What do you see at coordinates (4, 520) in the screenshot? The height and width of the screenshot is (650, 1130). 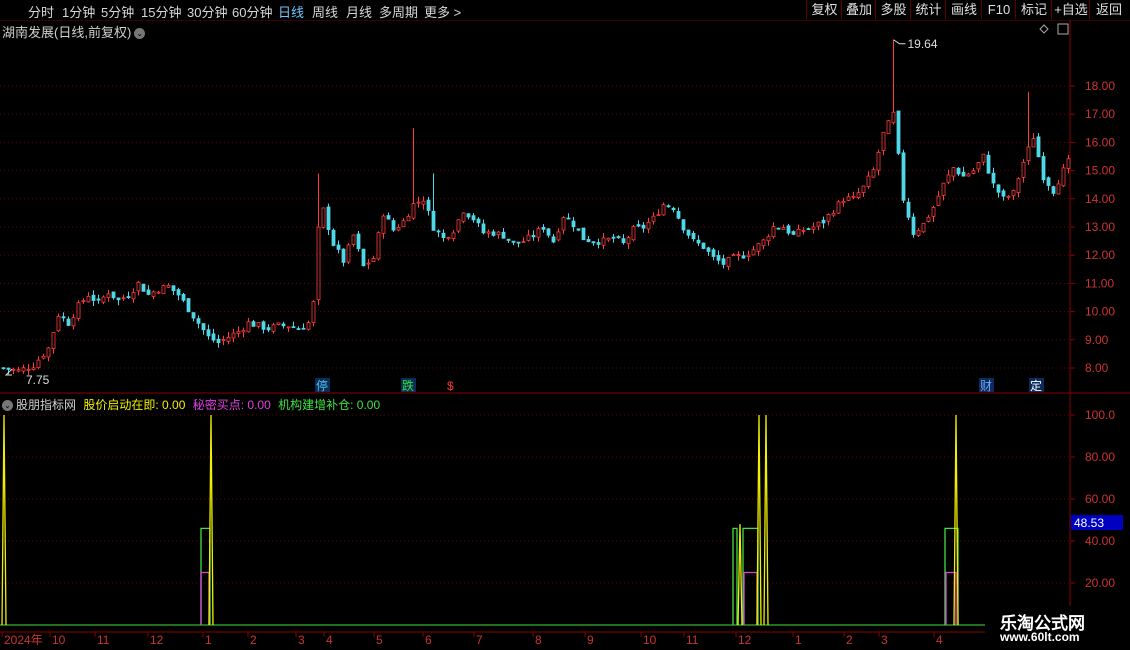 I see `start-signal` at bounding box center [4, 520].